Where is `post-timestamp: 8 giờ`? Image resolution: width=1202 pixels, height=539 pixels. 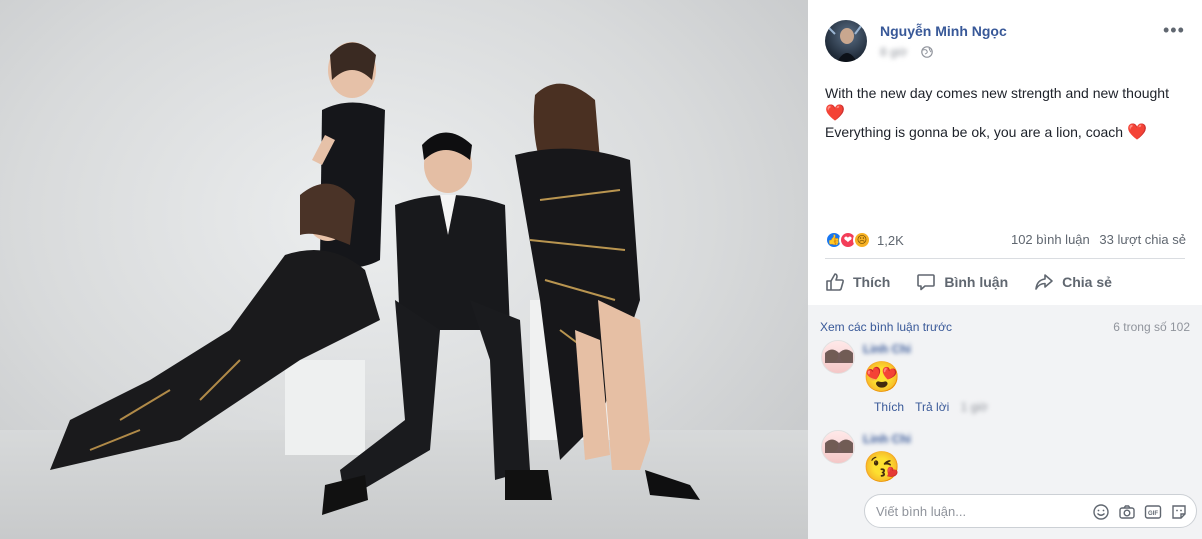 post-timestamp: 8 giờ is located at coordinates (893, 52).